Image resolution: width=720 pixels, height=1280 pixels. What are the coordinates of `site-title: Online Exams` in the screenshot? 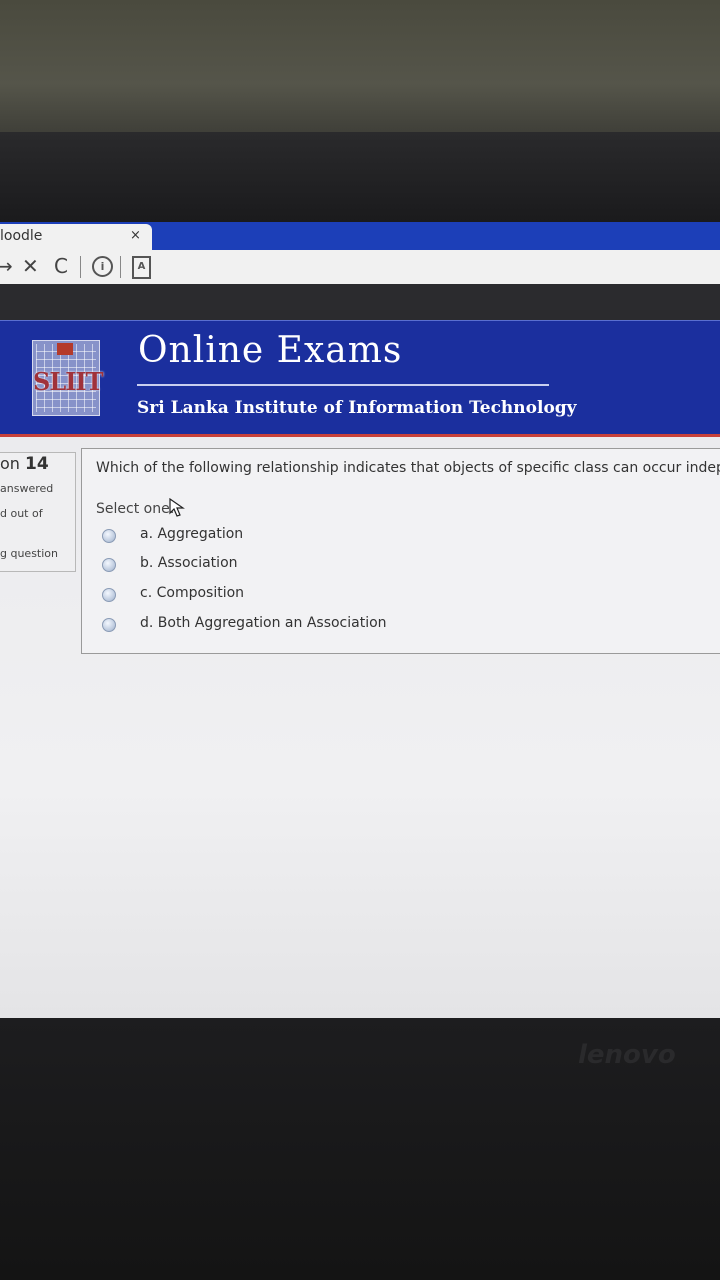 It's located at (270, 350).